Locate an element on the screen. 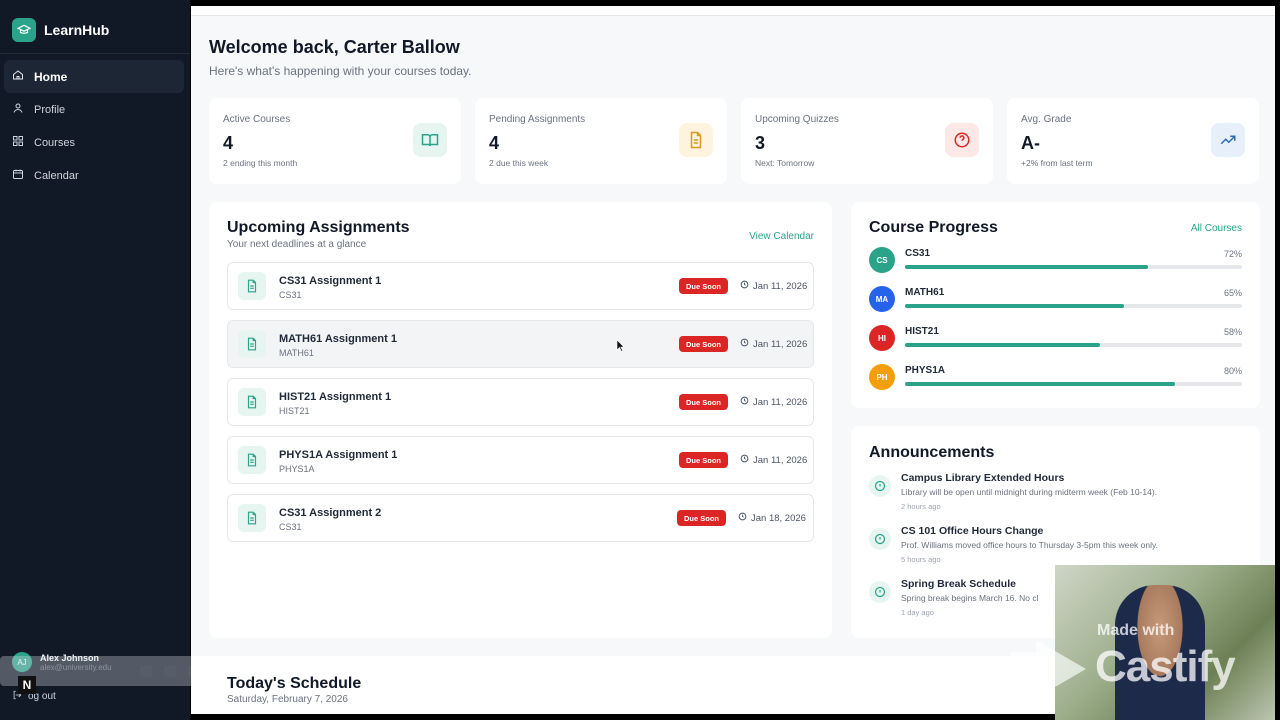 The height and width of the screenshot is (720, 1280). due-date: Jan 18, 2026 is located at coordinates (772, 518).